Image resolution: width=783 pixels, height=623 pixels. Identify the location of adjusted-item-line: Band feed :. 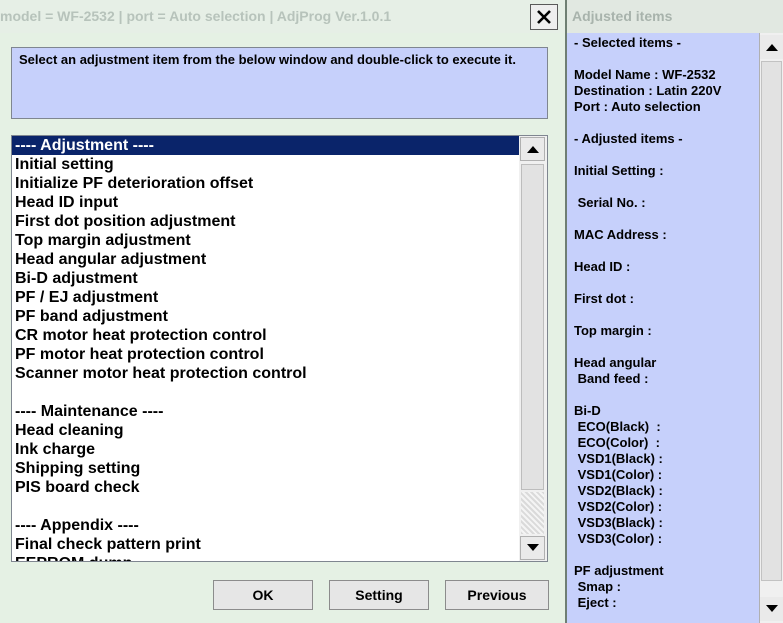
(611, 378).